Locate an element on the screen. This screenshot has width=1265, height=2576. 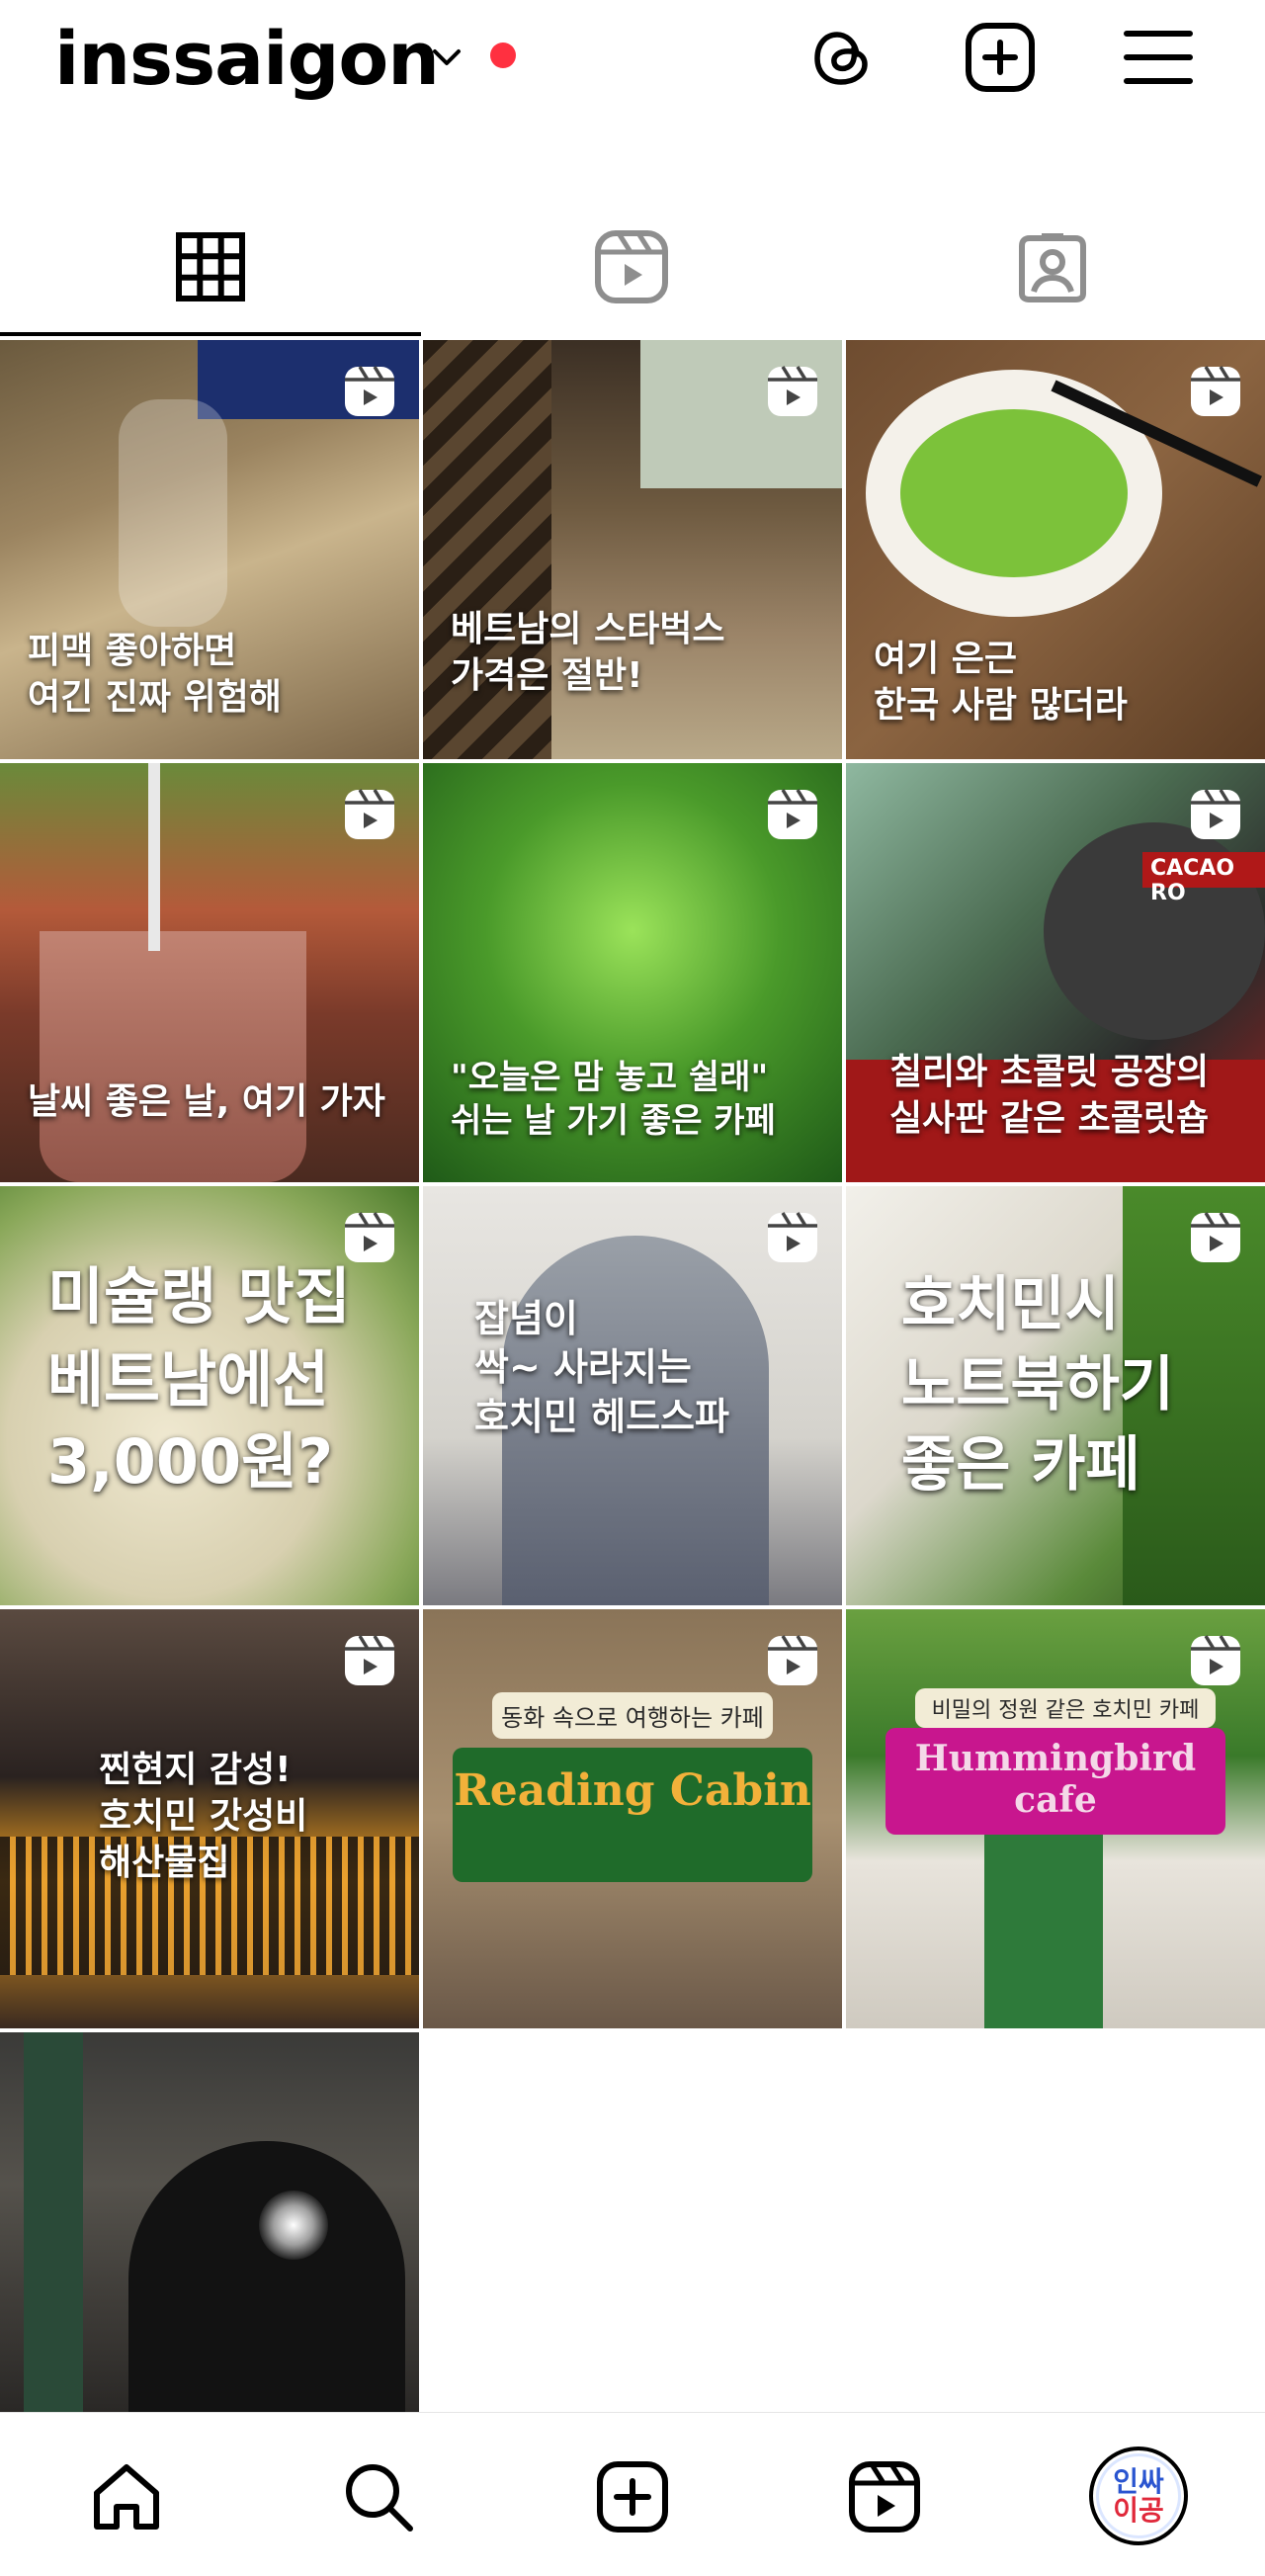
post-subtitle: 동화 속으로 여행하는 카페 is located at coordinates (632, 1715).